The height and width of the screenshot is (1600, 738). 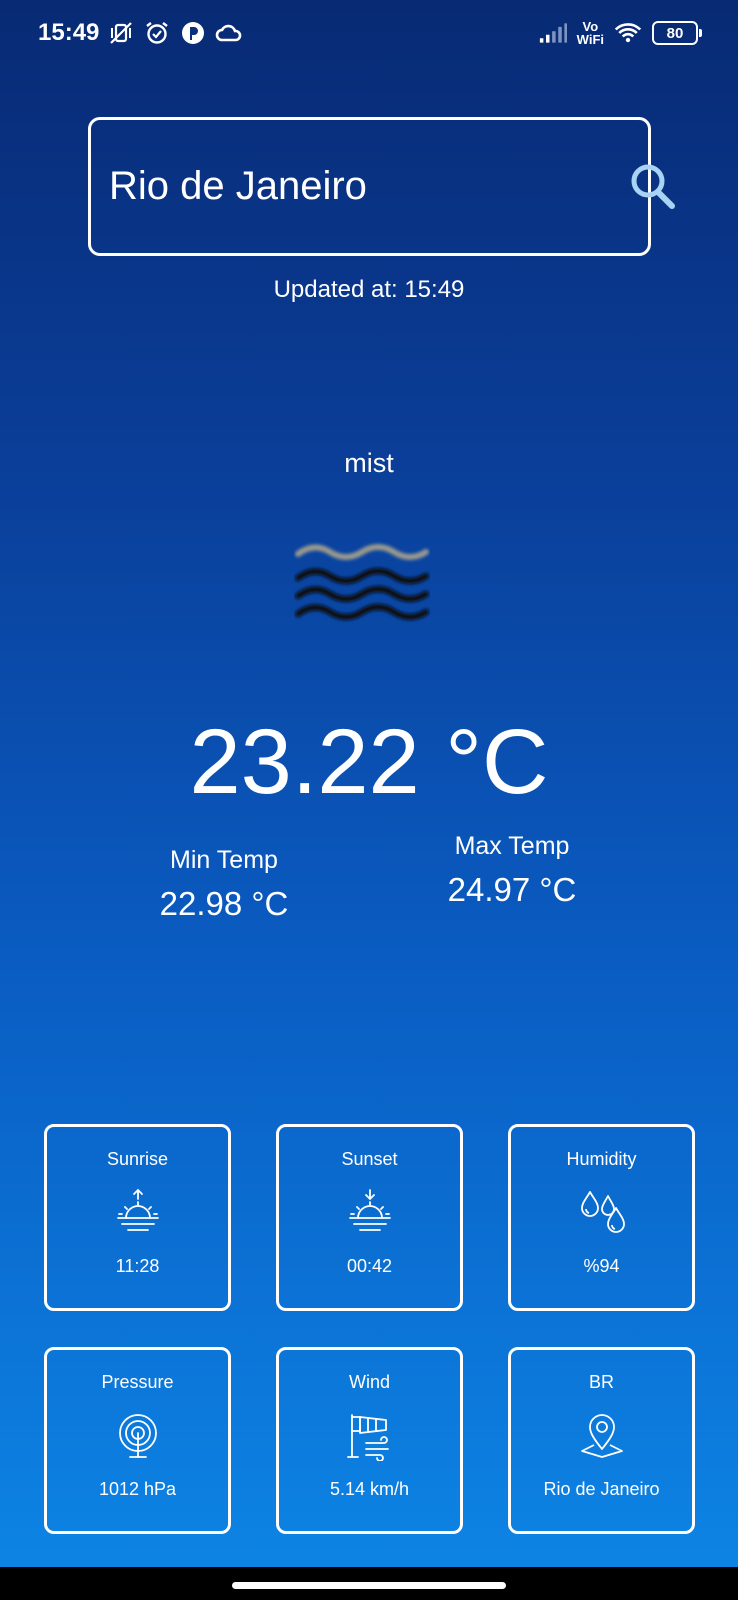 I want to click on sunrise-icon, so click(x=138, y=1212).